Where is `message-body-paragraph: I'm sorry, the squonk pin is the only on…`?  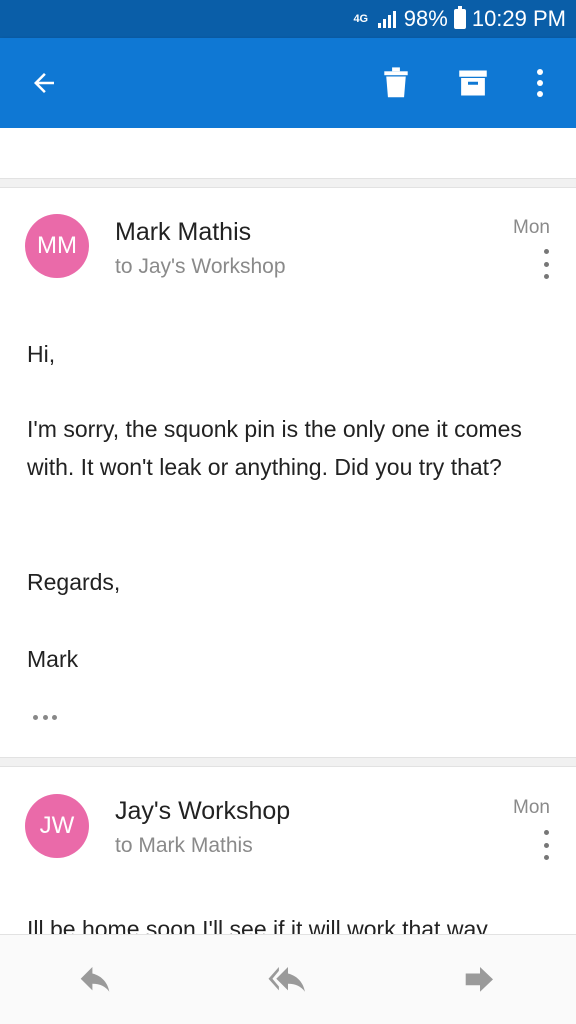
message-body-paragraph: I'm sorry, the squonk pin is the only on… is located at coordinates (274, 448).